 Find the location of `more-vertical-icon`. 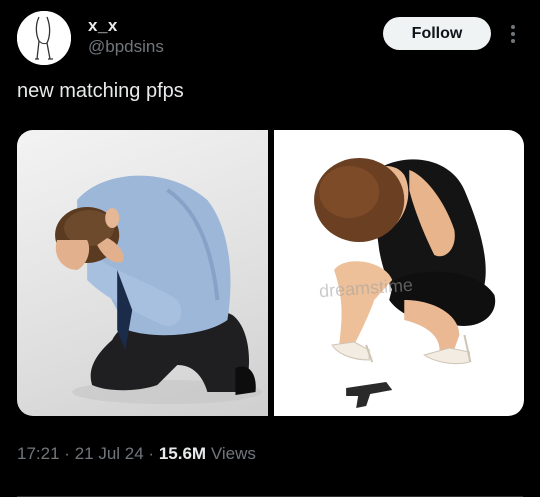

more-vertical-icon is located at coordinates (513, 34).